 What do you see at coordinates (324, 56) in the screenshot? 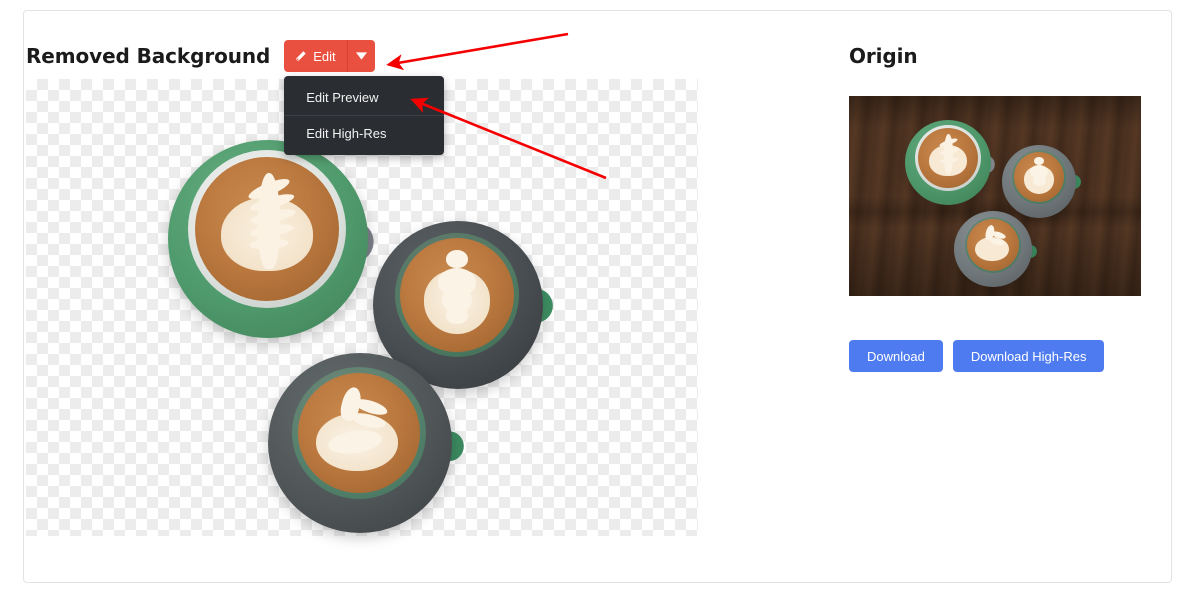
I see `edit-button-label: Edit` at bounding box center [324, 56].